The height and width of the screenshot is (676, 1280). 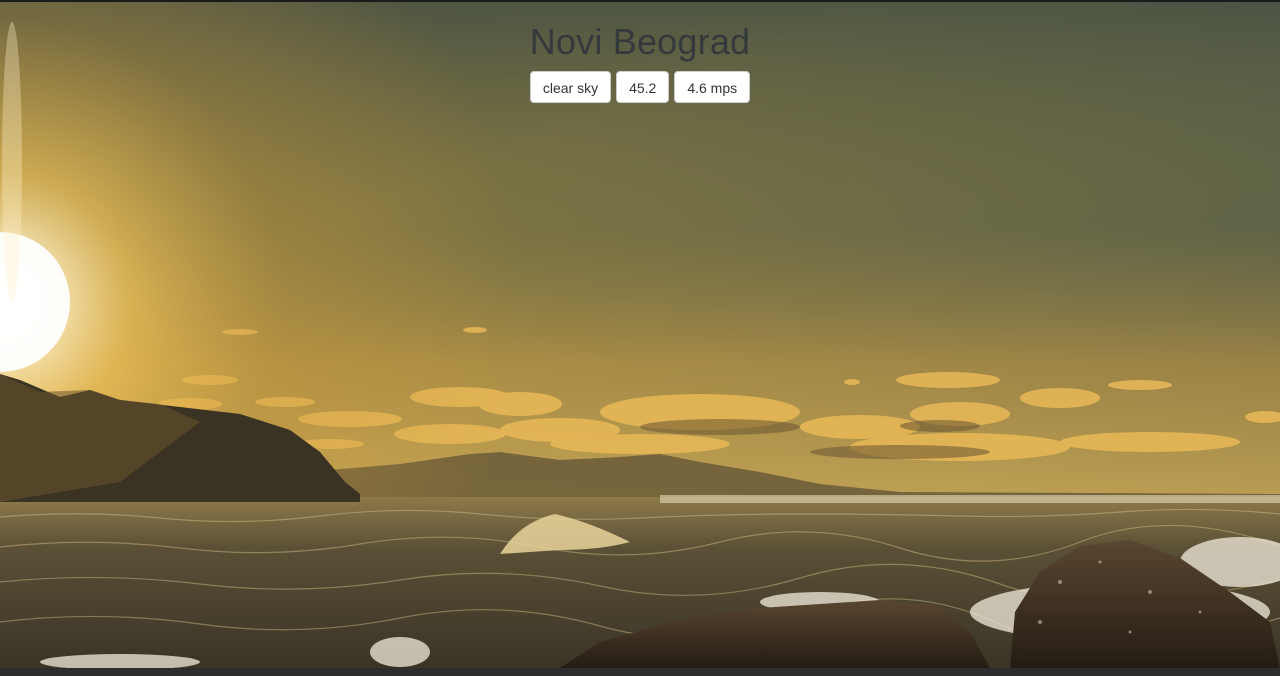 What do you see at coordinates (640, 41) in the screenshot?
I see `city-title: Novi Beograd` at bounding box center [640, 41].